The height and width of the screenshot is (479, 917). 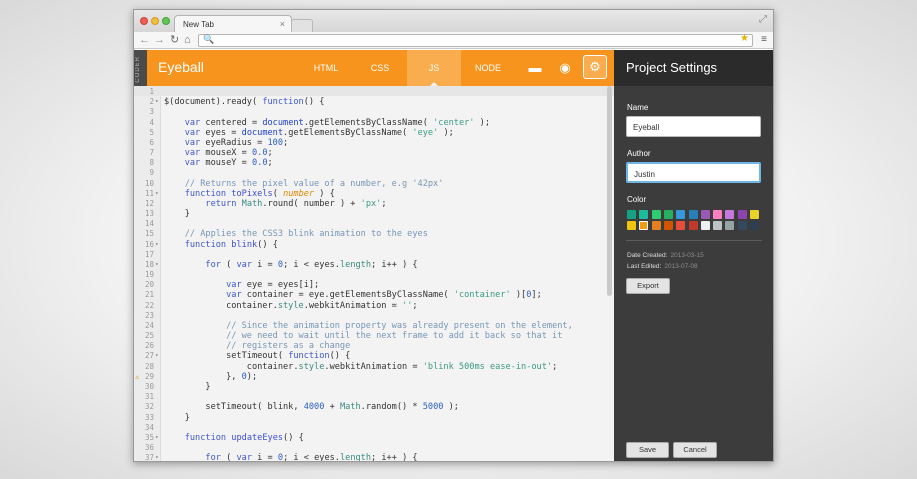 What do you see at coordinates (374, 418) in the screenshot?
I see `code-line: 33 }` at bounding box center [374, 418].